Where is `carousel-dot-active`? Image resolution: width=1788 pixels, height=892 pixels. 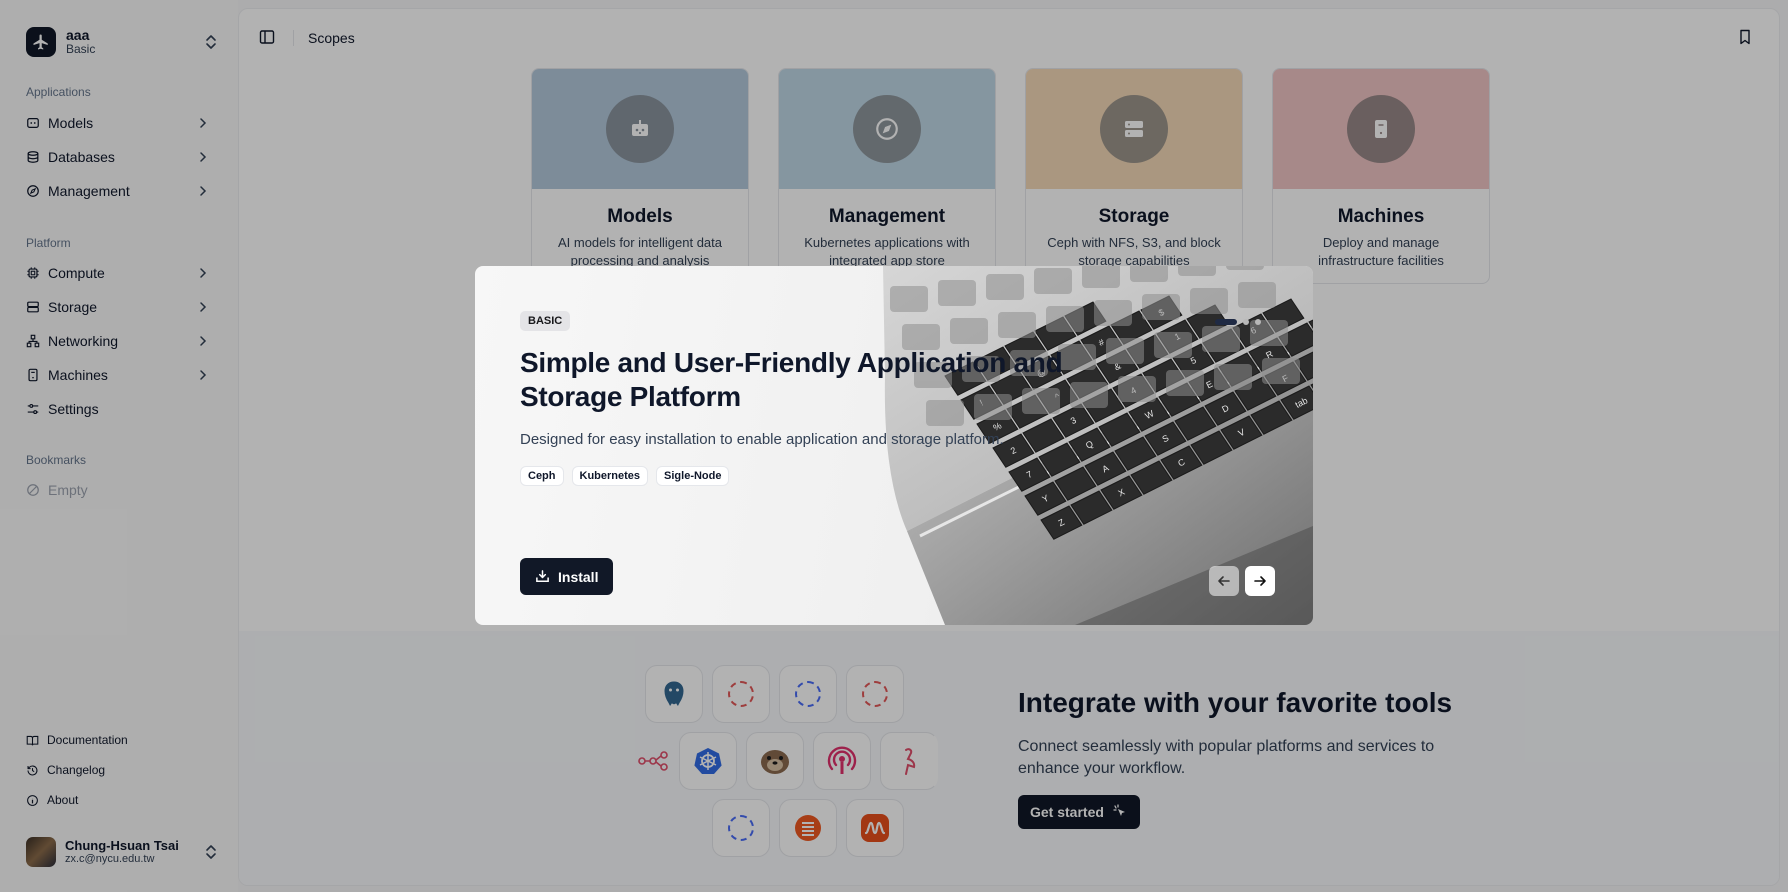 carousel-dot-active is located at coordinates (1226, 322).